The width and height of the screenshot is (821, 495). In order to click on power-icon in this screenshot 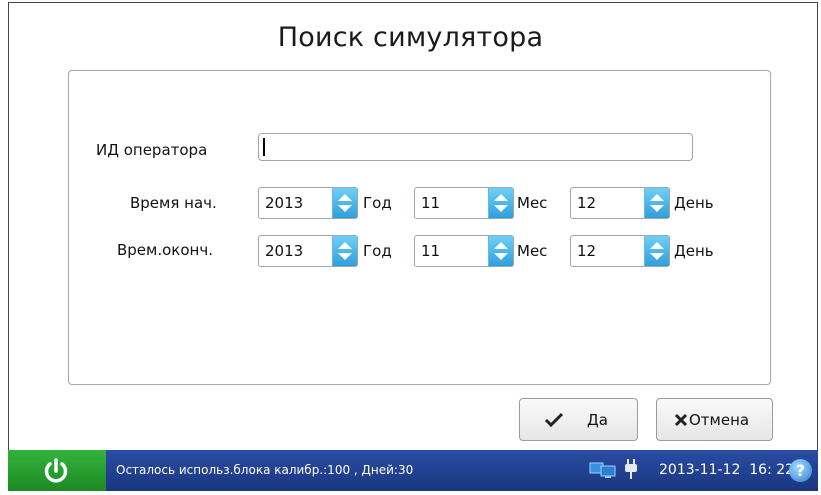, I will do `click(56, 470)`.